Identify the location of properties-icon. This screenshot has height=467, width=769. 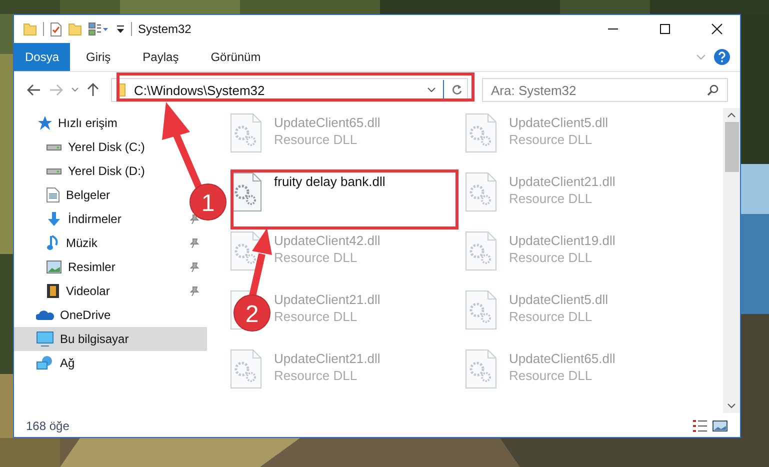
(56, 29).